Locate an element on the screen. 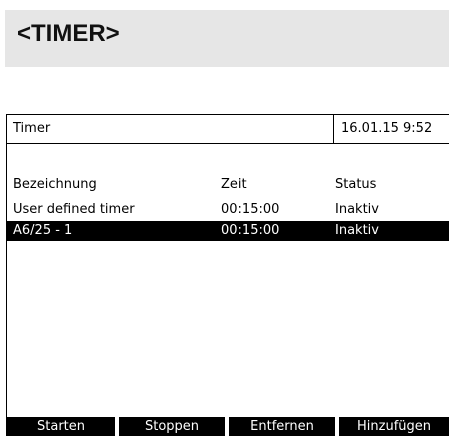  column-header-time: Zeit is located at coordinates (234, 184).